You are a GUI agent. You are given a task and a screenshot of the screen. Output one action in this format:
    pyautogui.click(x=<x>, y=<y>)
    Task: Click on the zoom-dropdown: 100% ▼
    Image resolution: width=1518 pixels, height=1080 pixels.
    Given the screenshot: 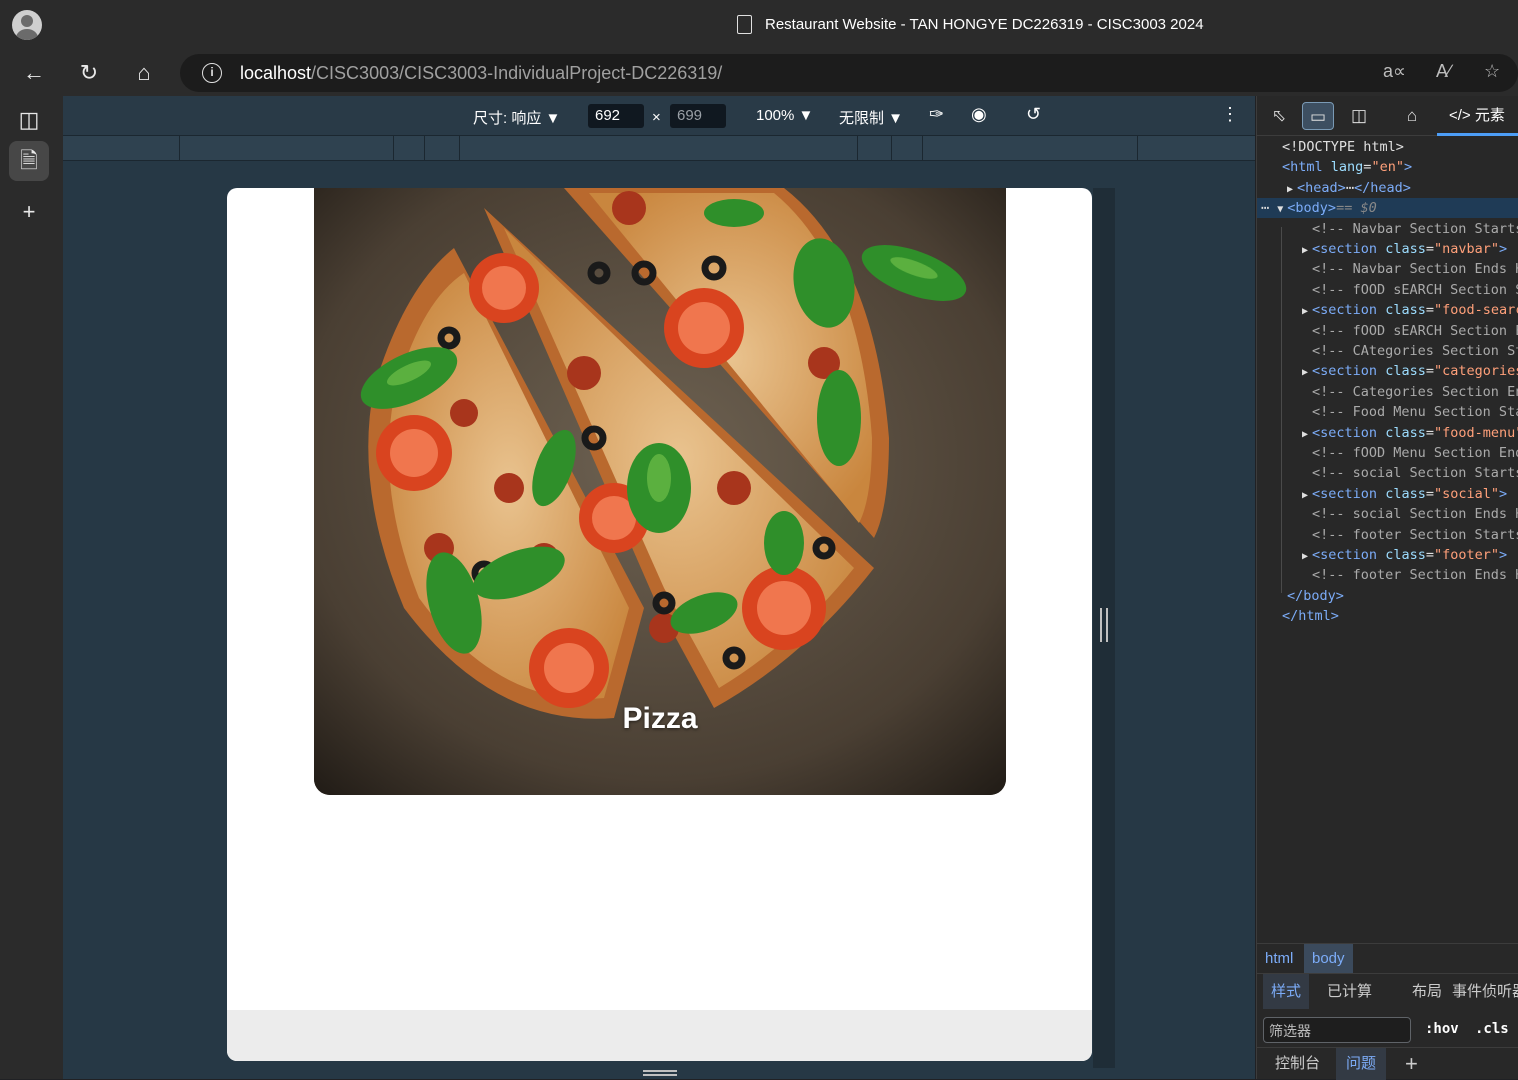 What is the action you would take?
    pyautogui.click(x=784, y=115)
    